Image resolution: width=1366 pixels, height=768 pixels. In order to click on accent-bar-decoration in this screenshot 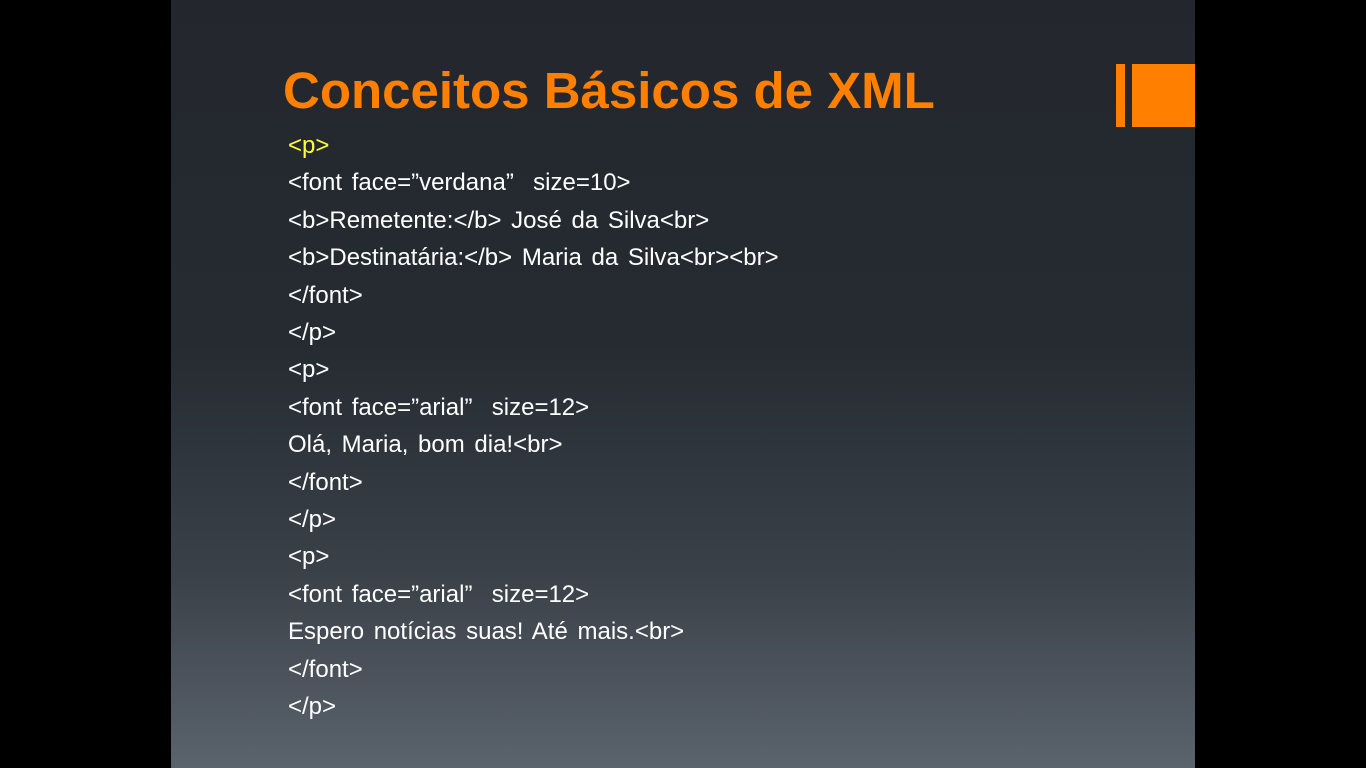, I will do `click(1120, 95)`.